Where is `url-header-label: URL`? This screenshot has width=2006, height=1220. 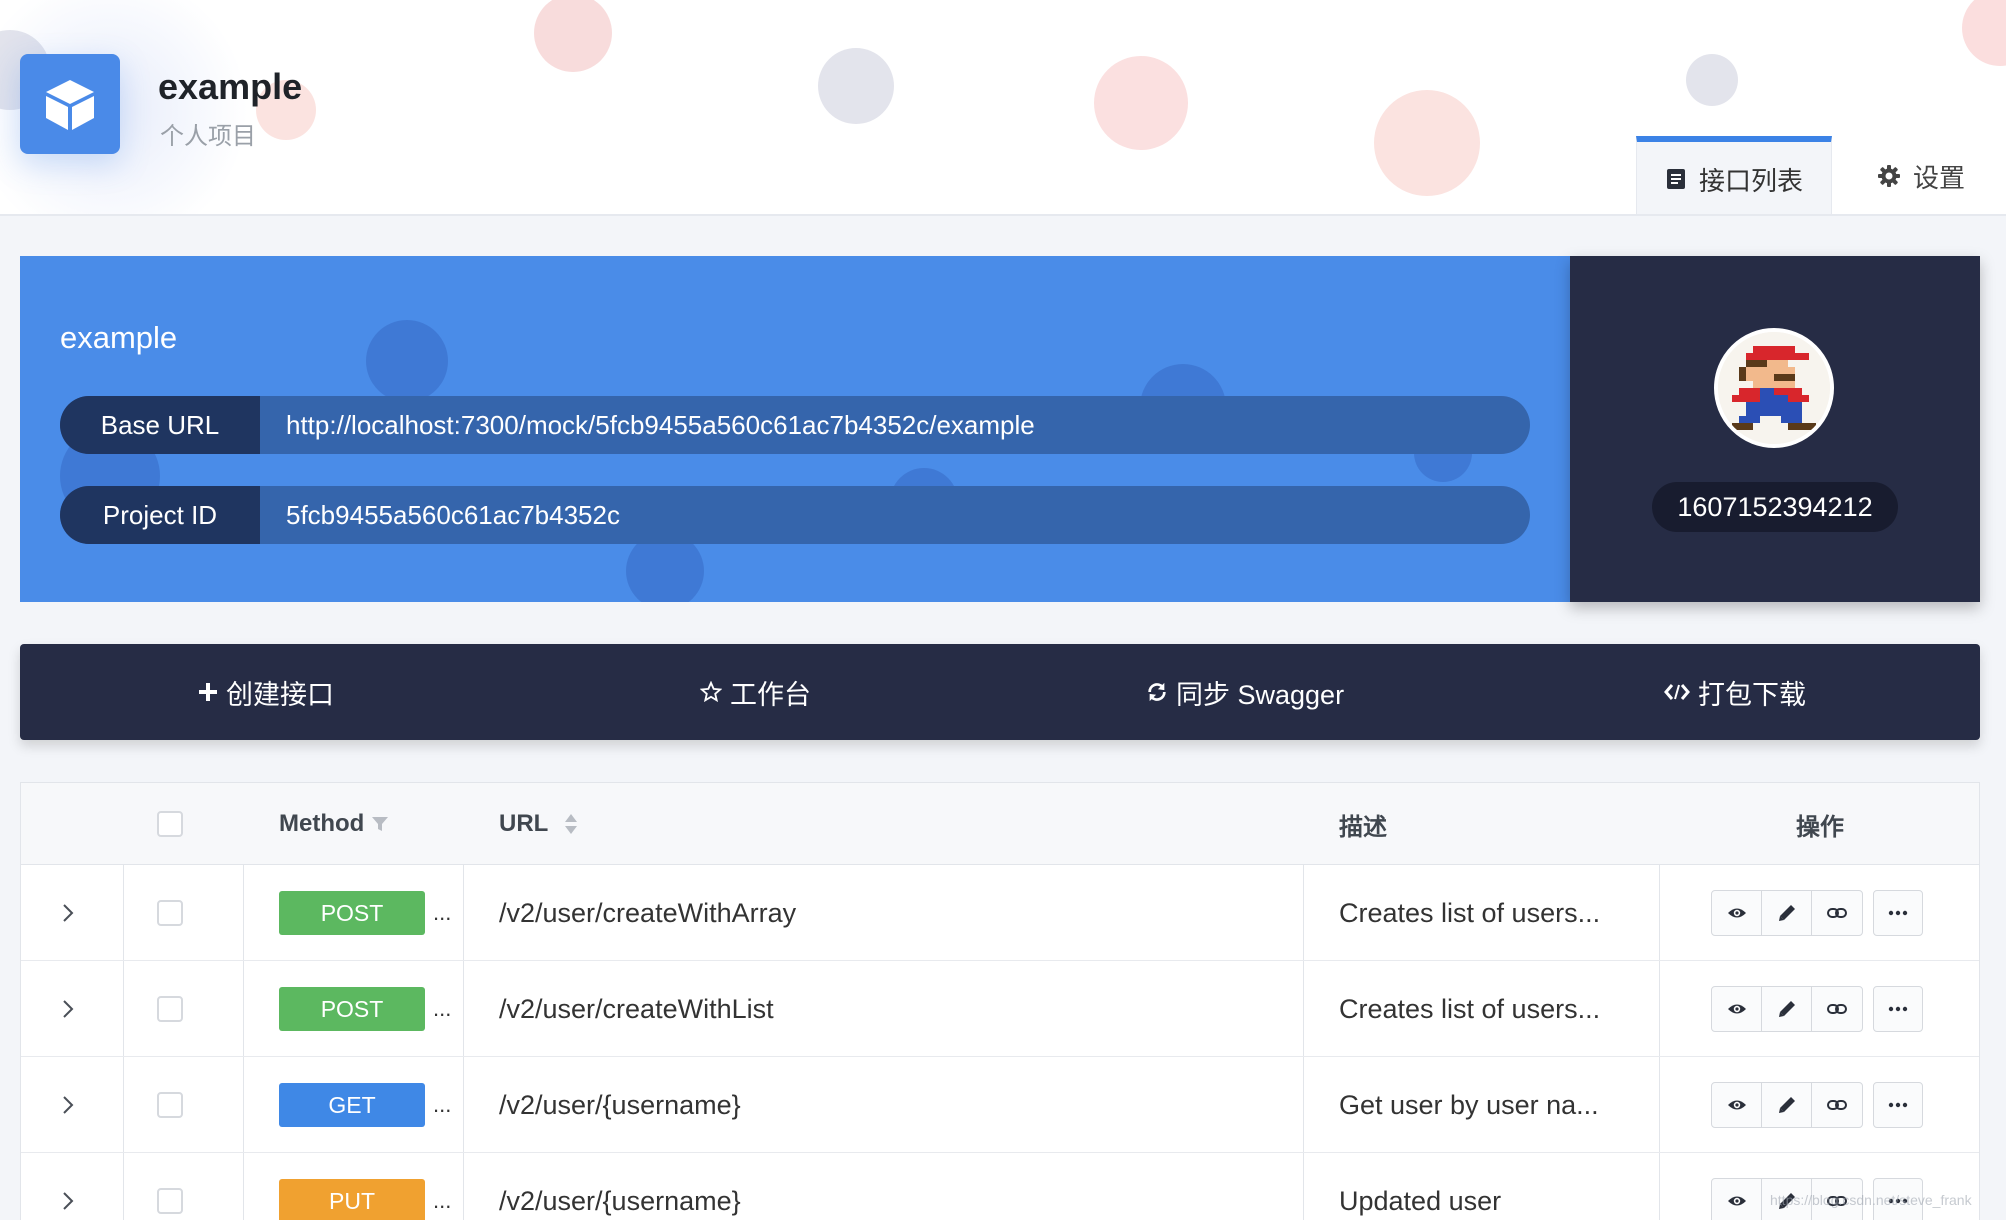
url-header-label: URL is located at coordinates (524, 823).